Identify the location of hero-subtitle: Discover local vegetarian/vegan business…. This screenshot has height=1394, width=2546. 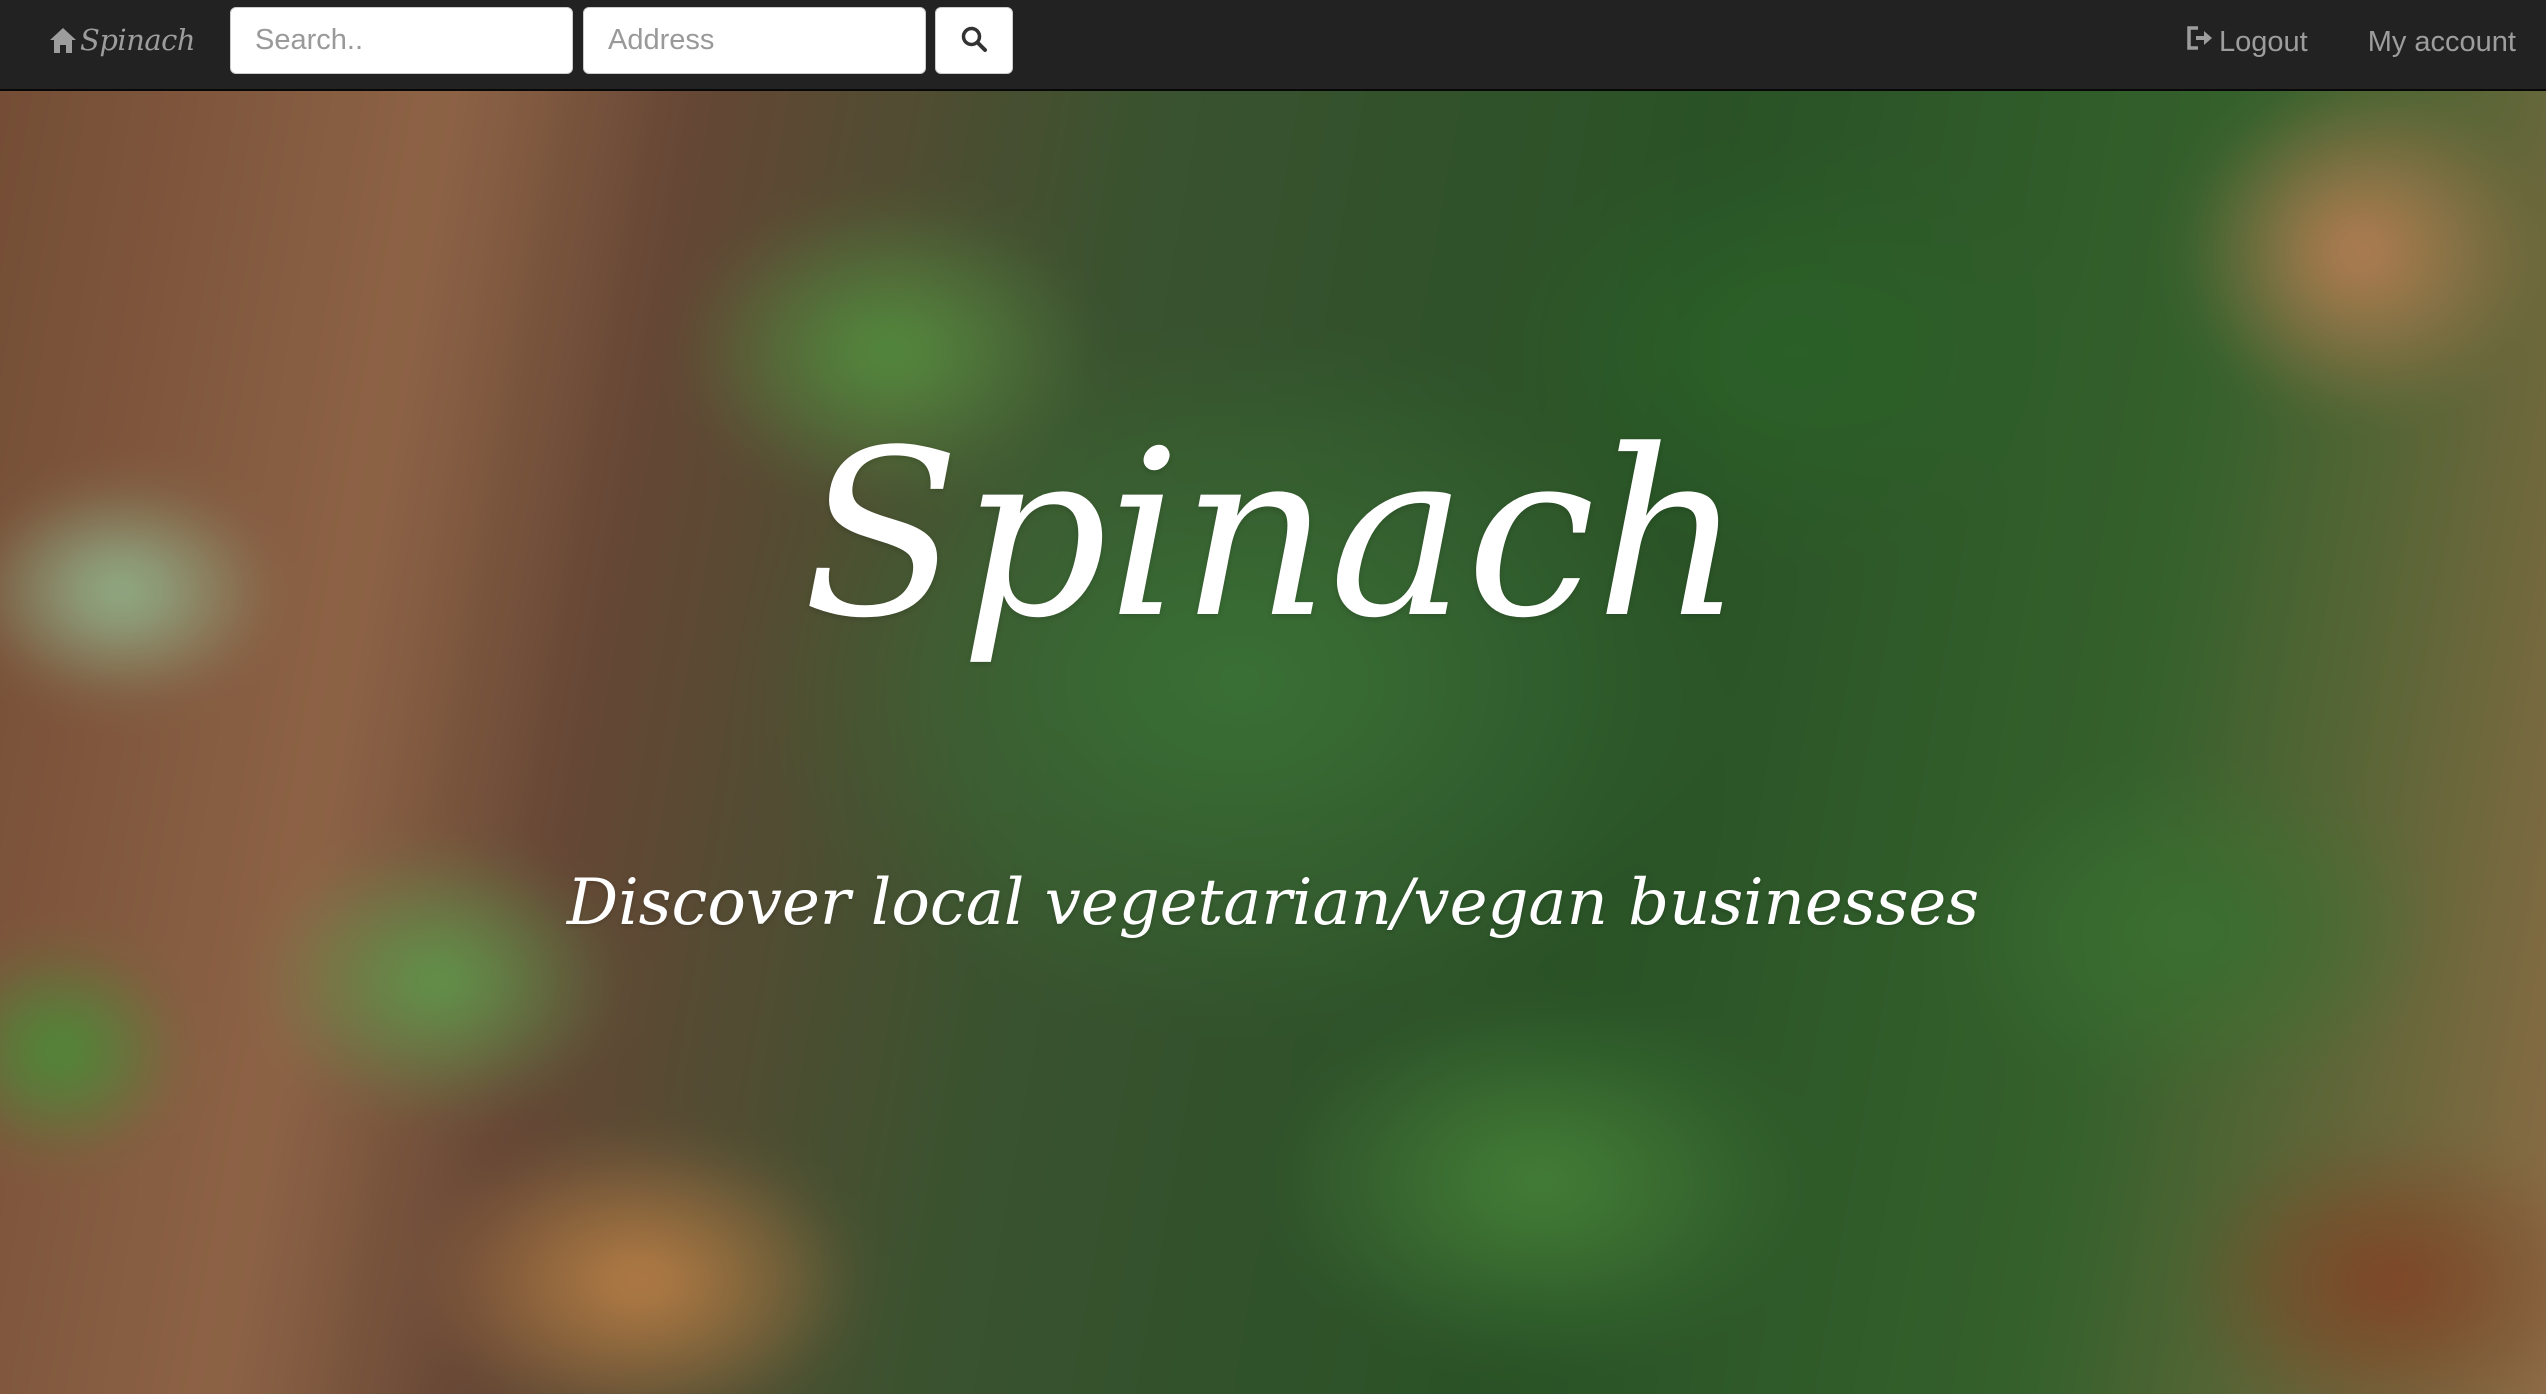
(1273, 903).